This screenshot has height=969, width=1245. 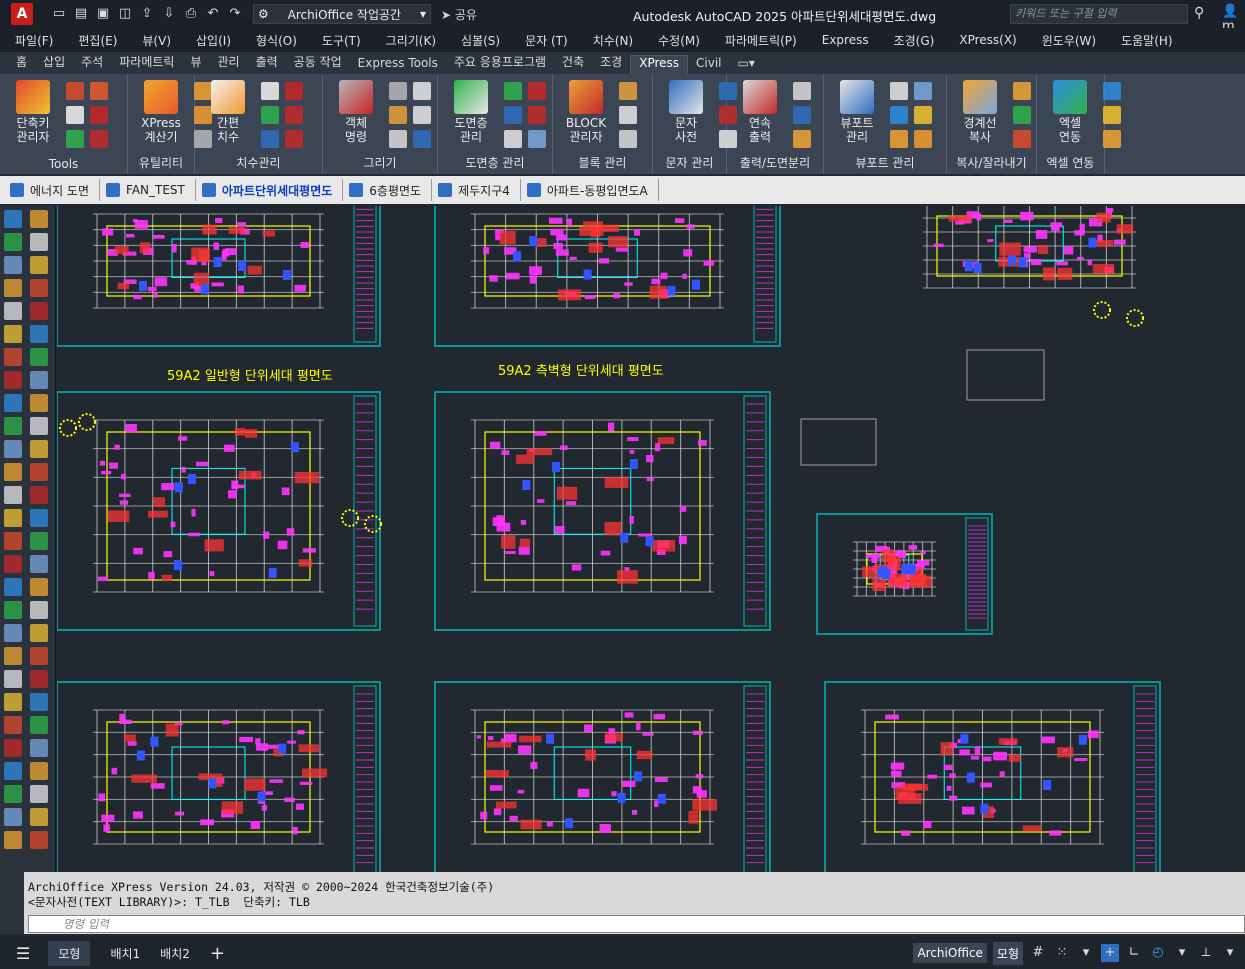 What do you see at coordinates (1134, 953) in the screenshot?
I see `ortho-icon: ∟` at bounding box center [1134, 953].